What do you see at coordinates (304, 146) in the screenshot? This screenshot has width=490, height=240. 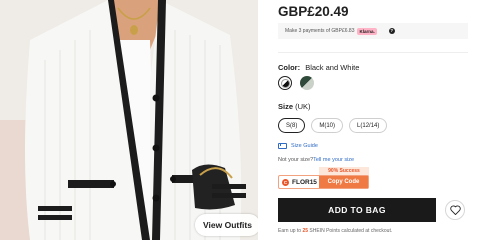 I see `size-guide-label: Size Guide` at bounding box center [304, 146].